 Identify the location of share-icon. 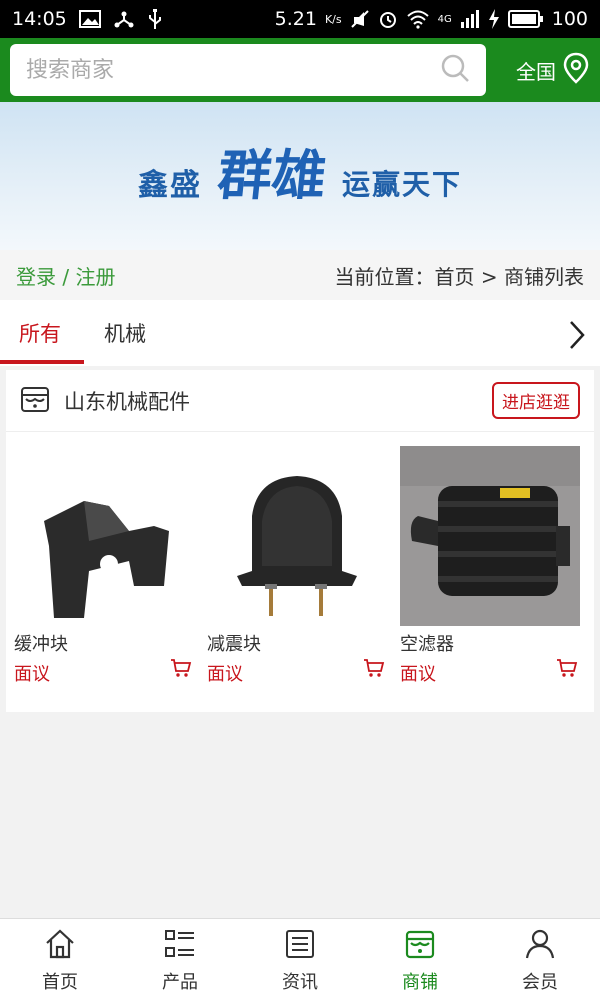
(124, 19).